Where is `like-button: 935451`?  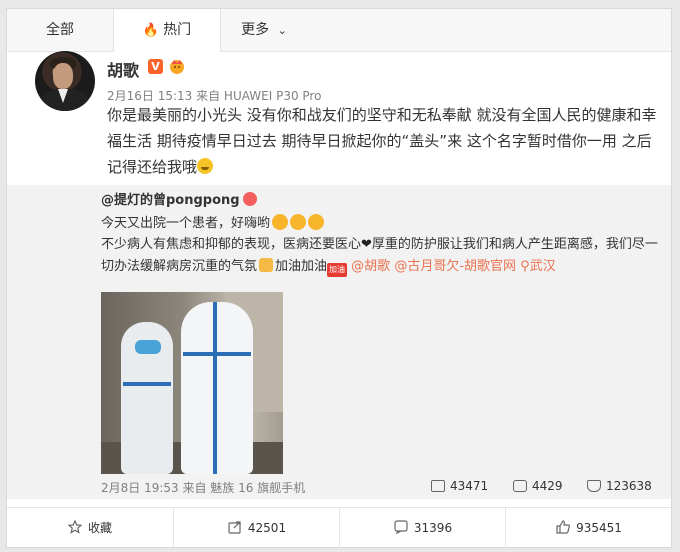 like-button: 935451 is located at coordinates (588, 528).